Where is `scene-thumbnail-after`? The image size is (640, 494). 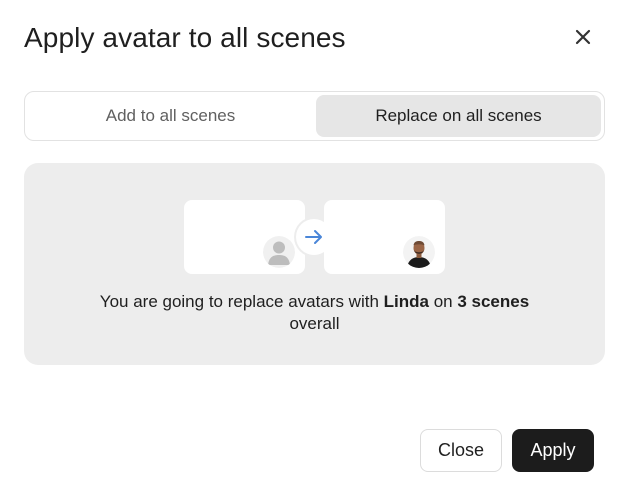
scene-thumbnail-after is located at coordinates (384, 237).